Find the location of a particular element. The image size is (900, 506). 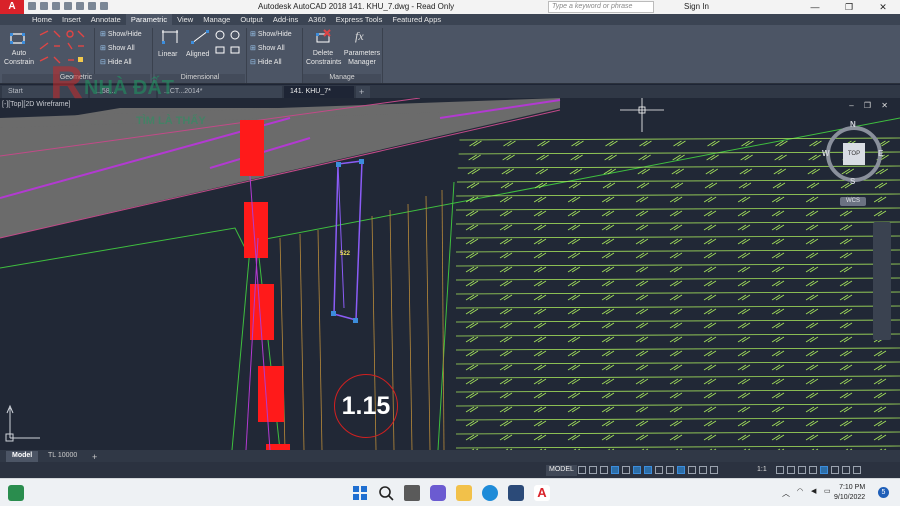

layout-tab-tl: TL 10000 is located at coordinates (62, 456).